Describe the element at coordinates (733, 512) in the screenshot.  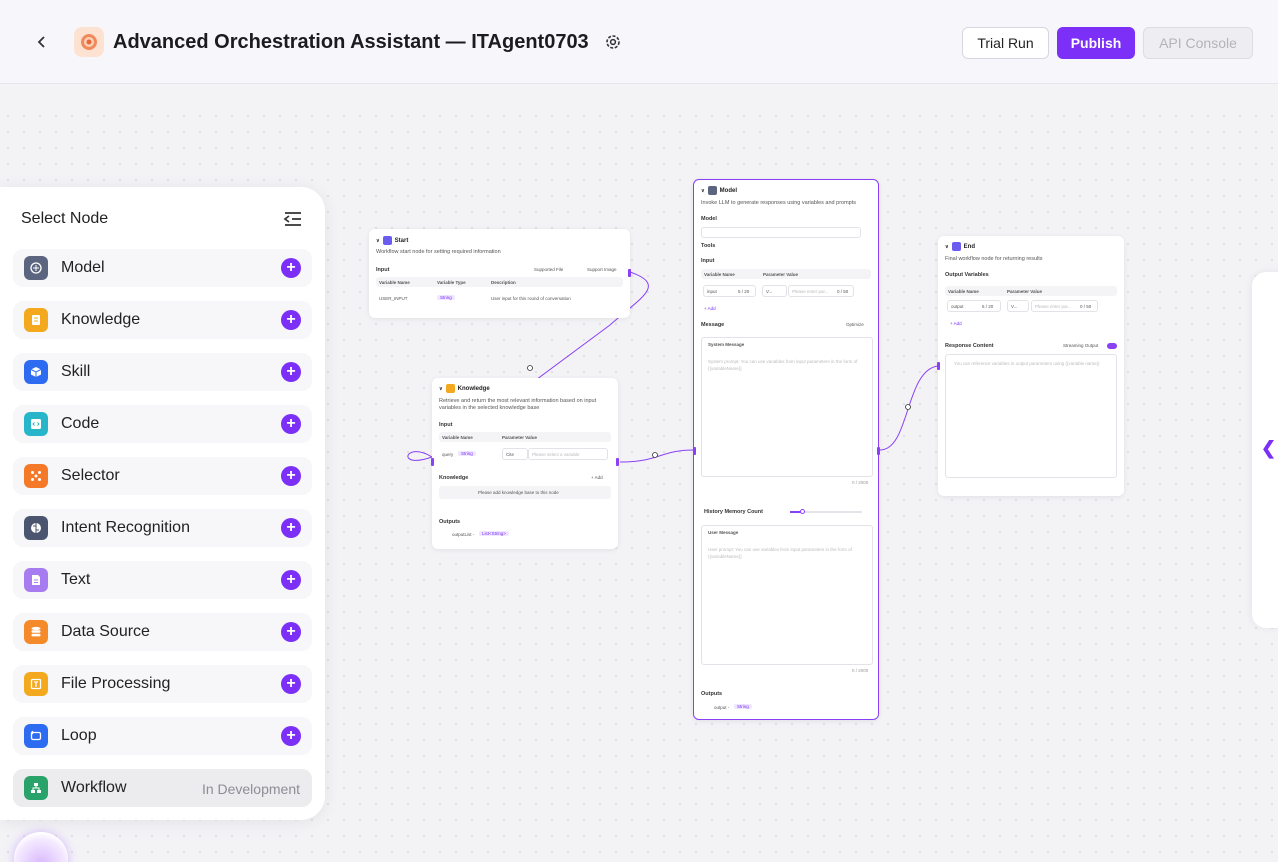
I see `history-memory-label: History Memory Count` at that location.